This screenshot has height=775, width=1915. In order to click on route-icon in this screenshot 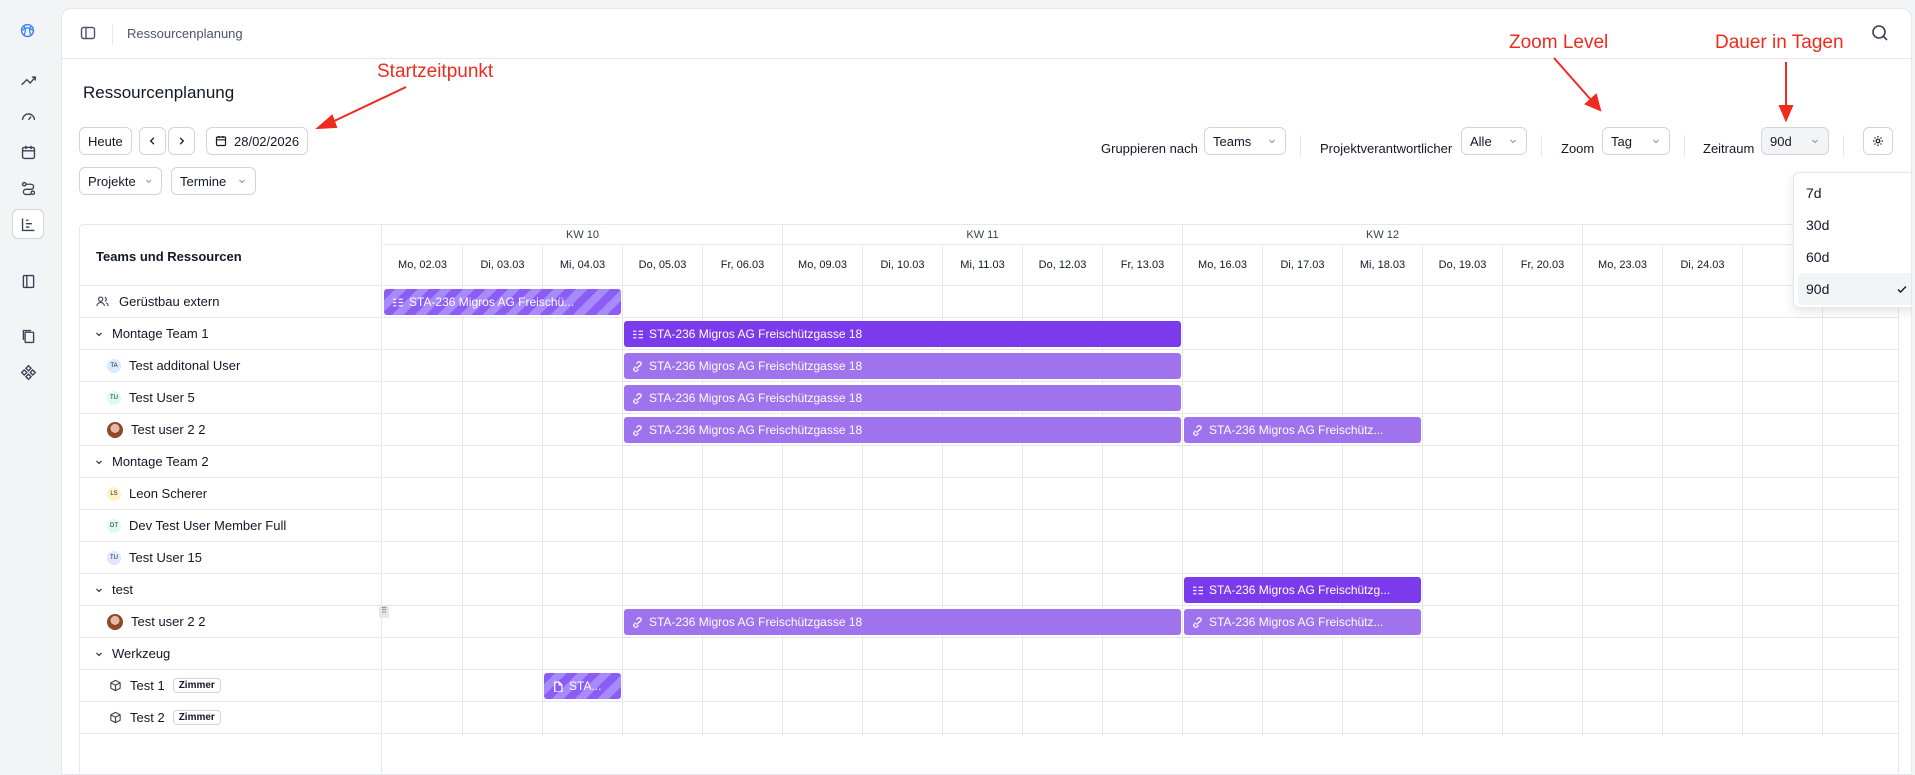, I will do `click(28, 188)`.